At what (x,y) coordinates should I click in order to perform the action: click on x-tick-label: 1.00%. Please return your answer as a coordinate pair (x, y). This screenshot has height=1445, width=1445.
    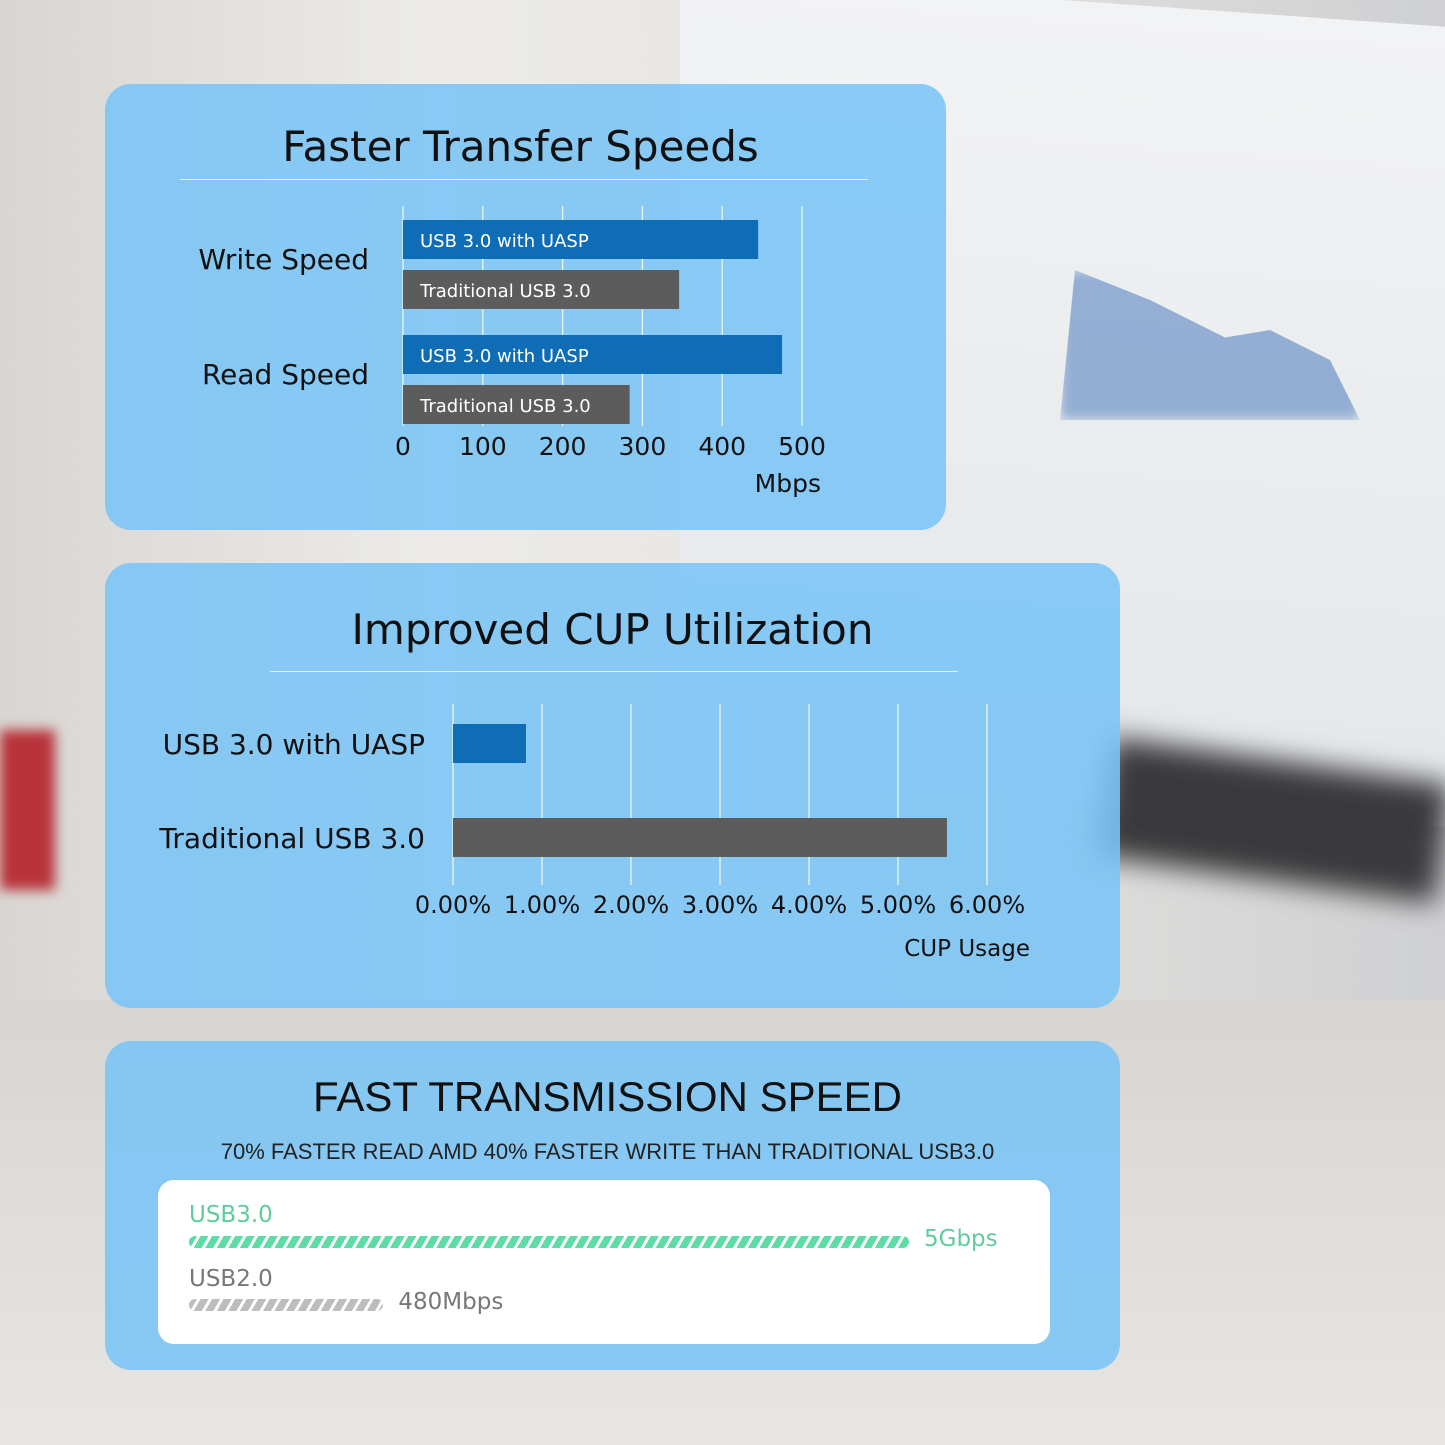
    Looking at the image, I should click on (542, 905).